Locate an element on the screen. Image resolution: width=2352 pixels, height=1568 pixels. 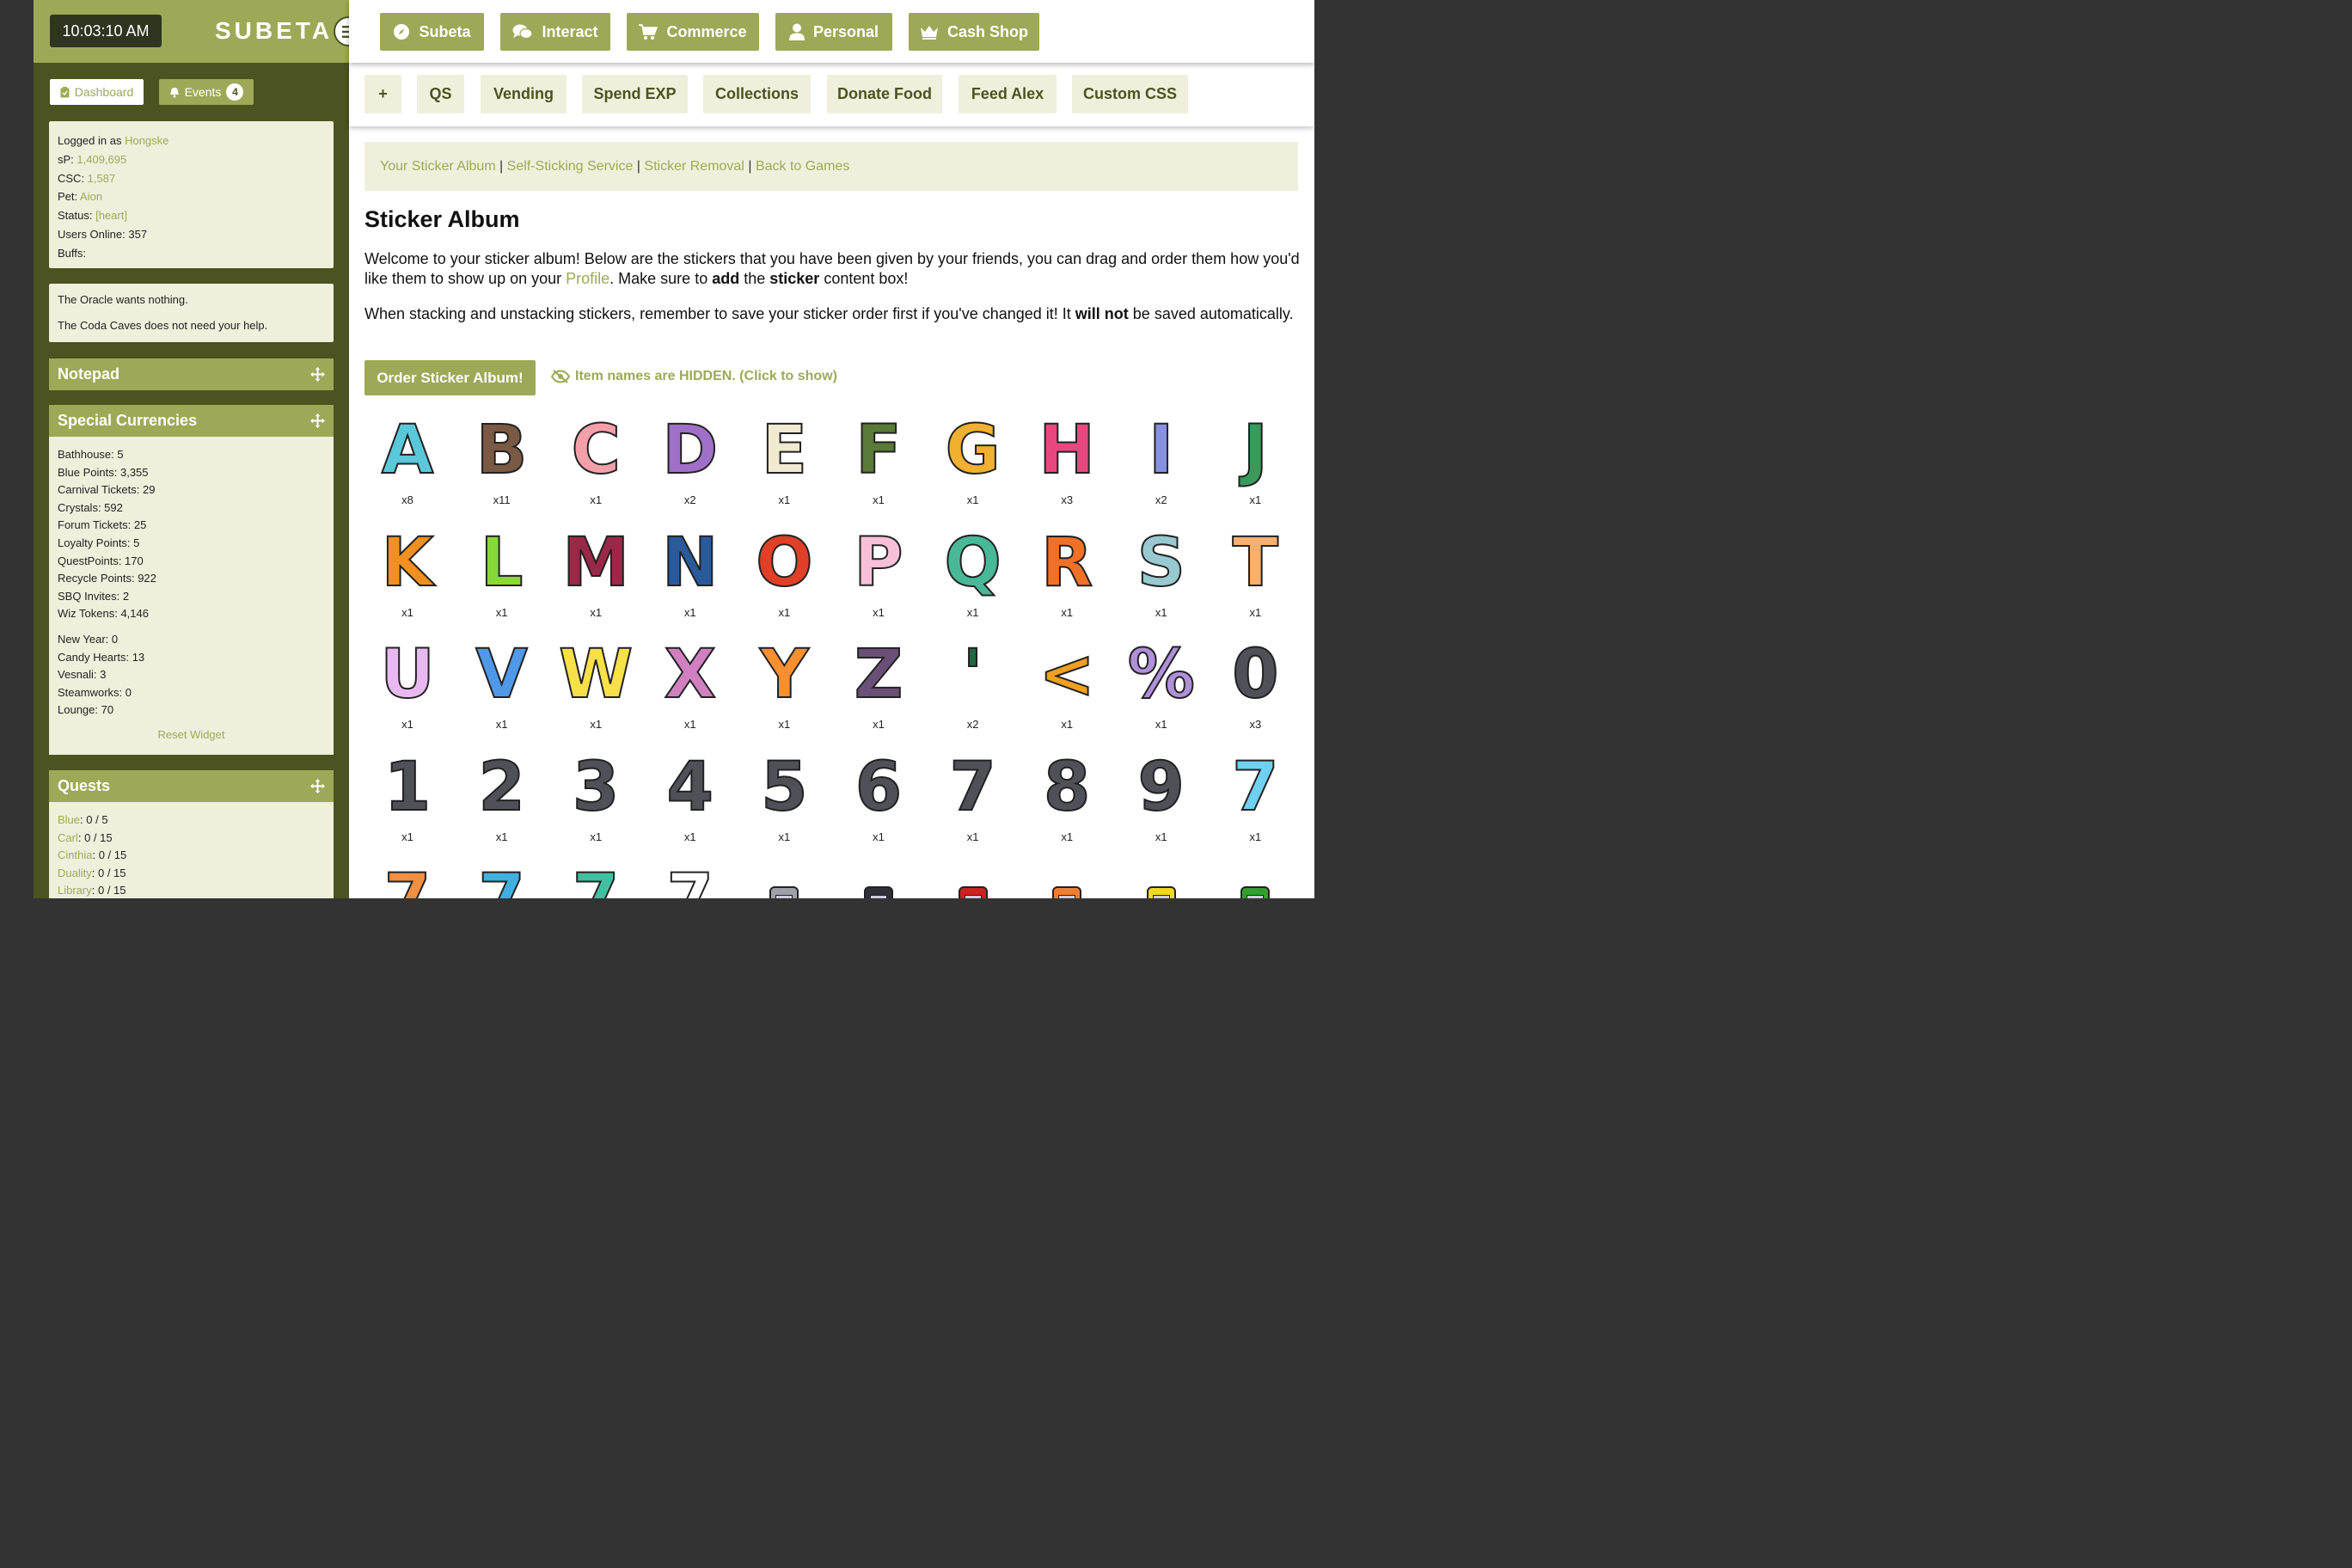
sticker-item: Ax8 is located at coordinates (411, 464).